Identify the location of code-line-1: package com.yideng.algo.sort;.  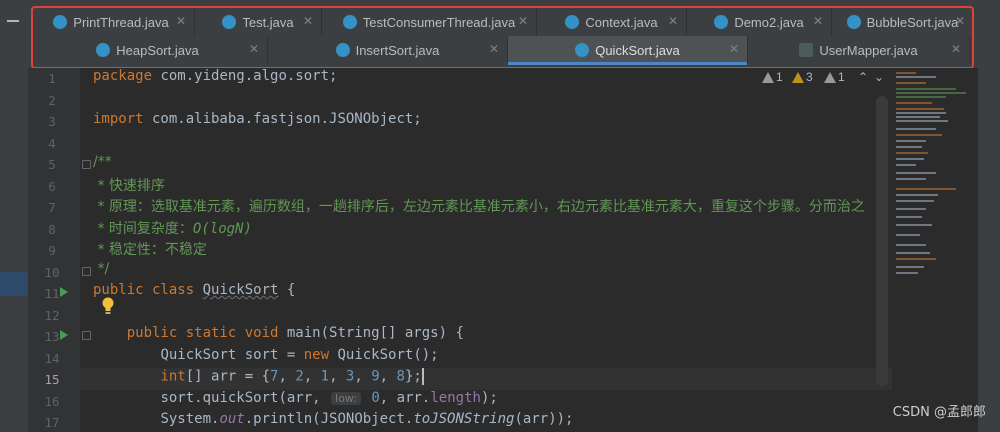
(215, 78).